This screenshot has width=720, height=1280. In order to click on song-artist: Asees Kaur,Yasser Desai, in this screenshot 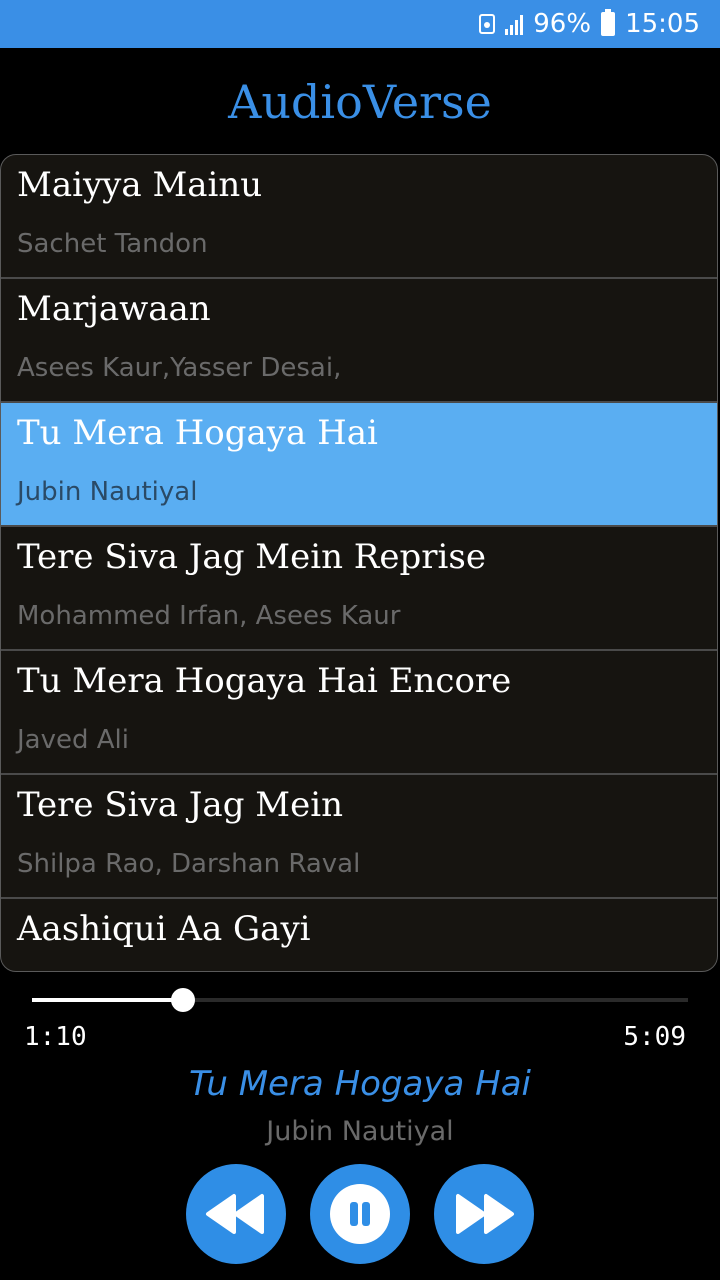, I will do `click(179, 368)`.